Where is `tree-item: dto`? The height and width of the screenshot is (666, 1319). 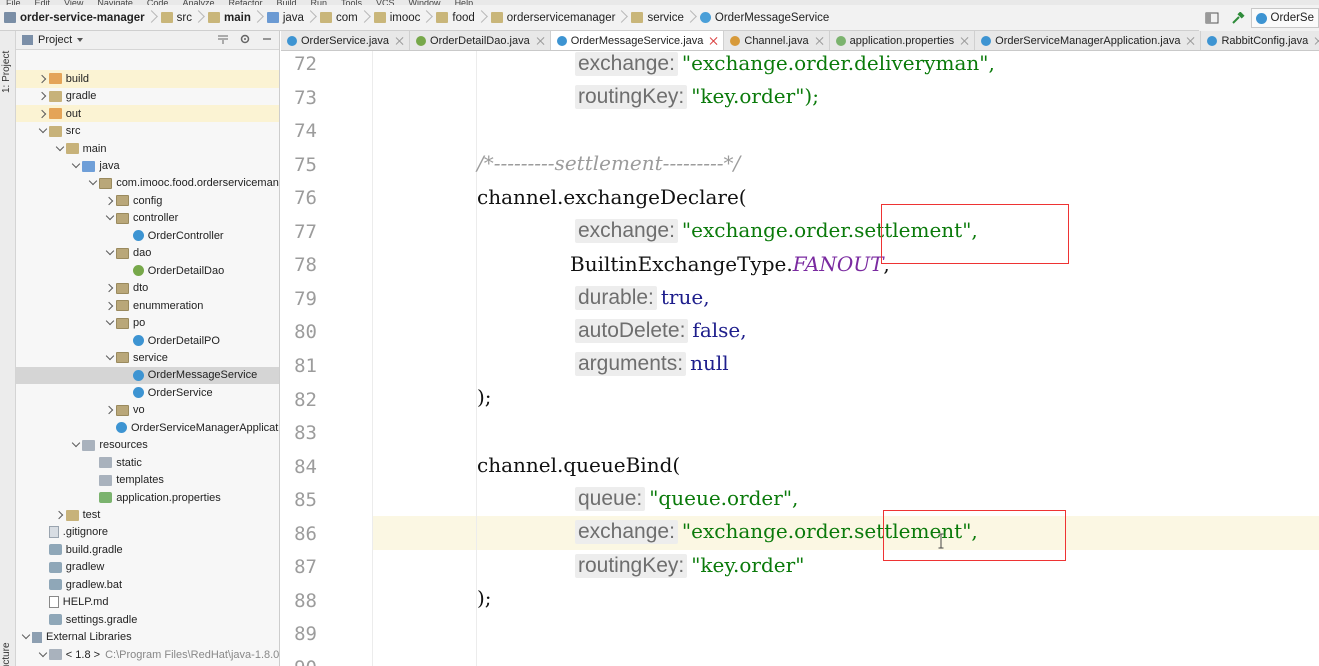
tree-item: dto is located at coordinates (147, 288).